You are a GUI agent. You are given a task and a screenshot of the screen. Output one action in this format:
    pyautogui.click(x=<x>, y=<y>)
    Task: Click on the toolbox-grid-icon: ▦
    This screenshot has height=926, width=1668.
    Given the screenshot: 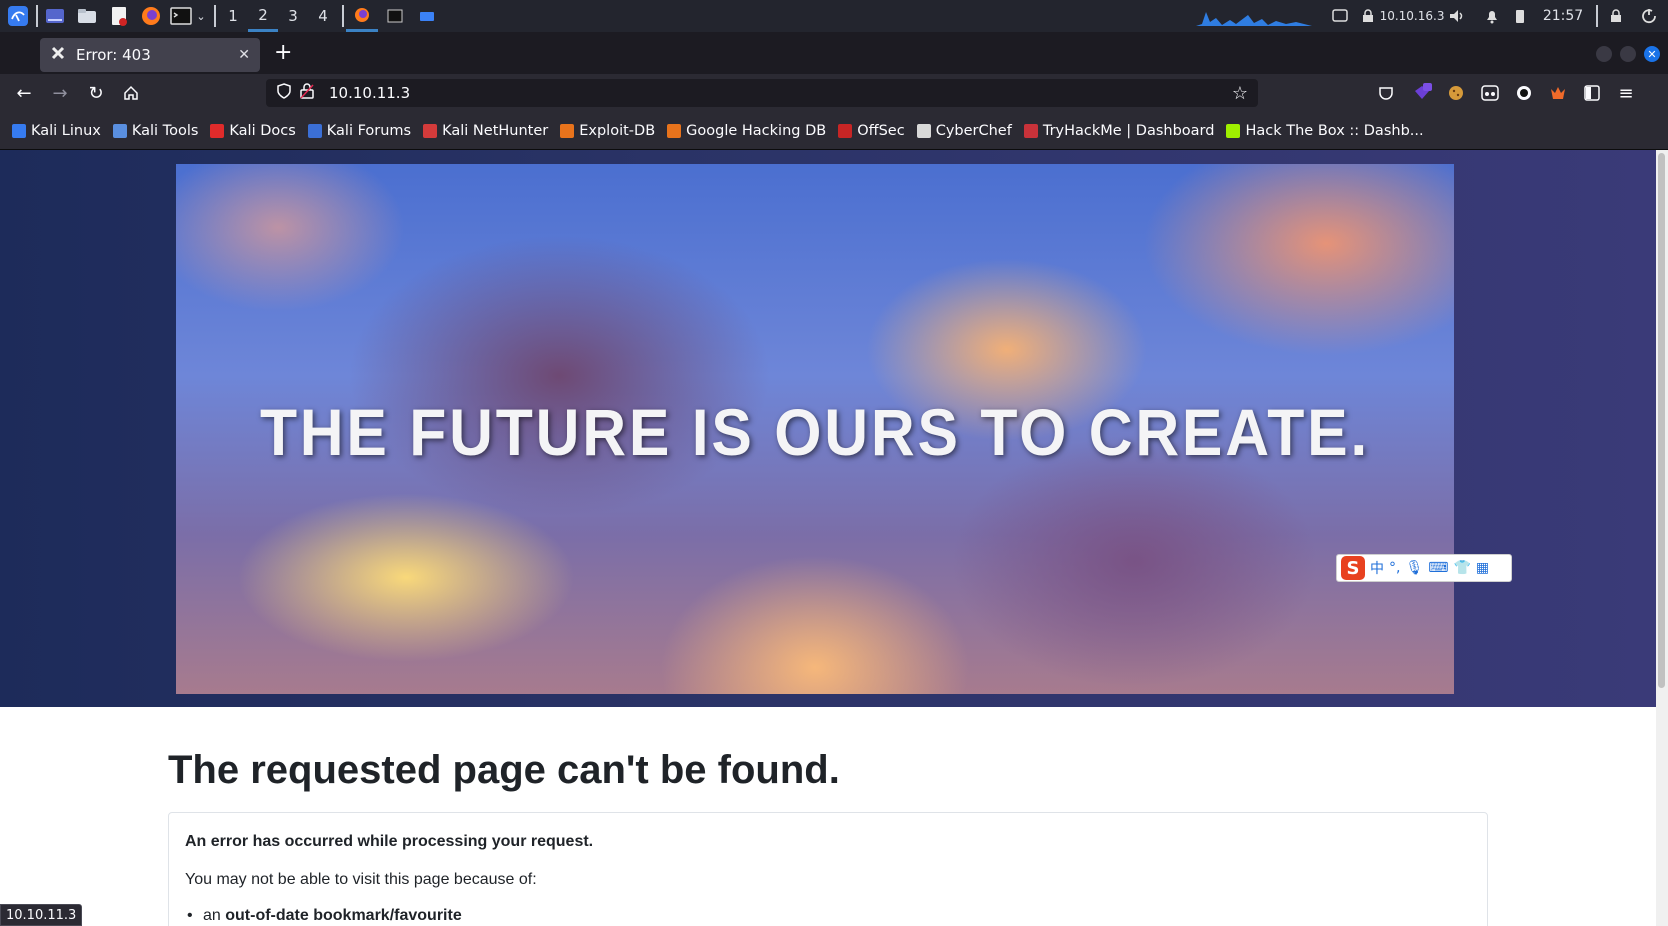 What is the action you would take?
    pyautogui.click(x=1482, y=568)
    